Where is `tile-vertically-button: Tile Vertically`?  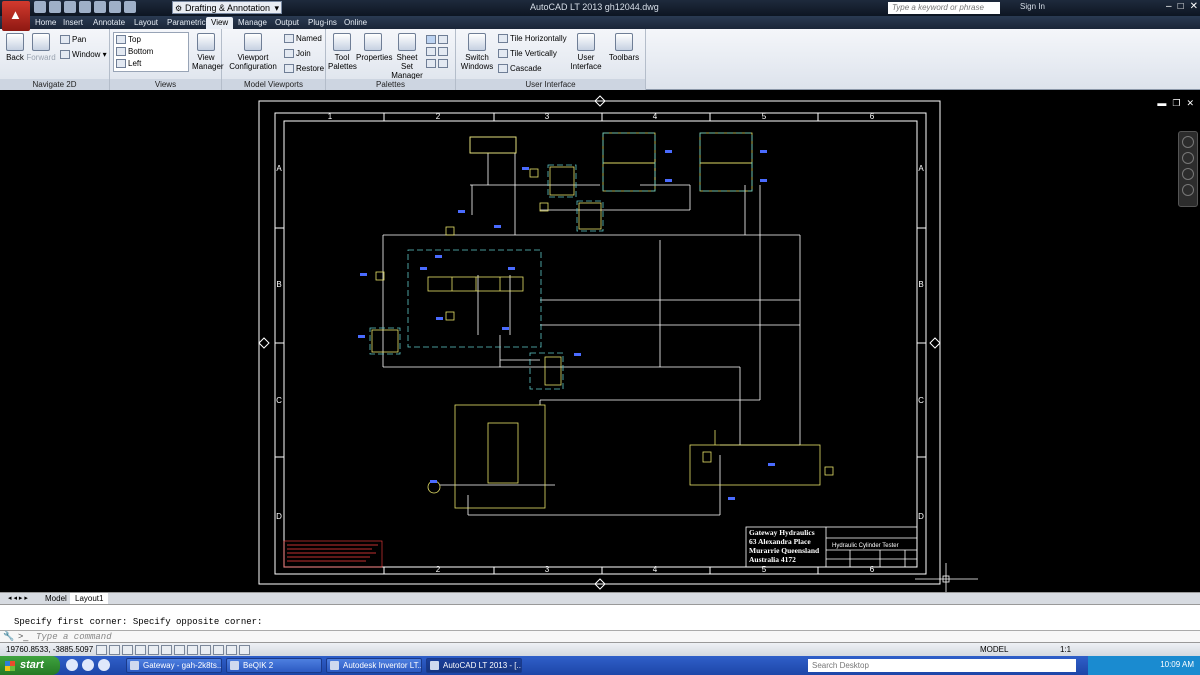 tile-vertically-button: Tile Vertically is located at coordinates (527, 54).